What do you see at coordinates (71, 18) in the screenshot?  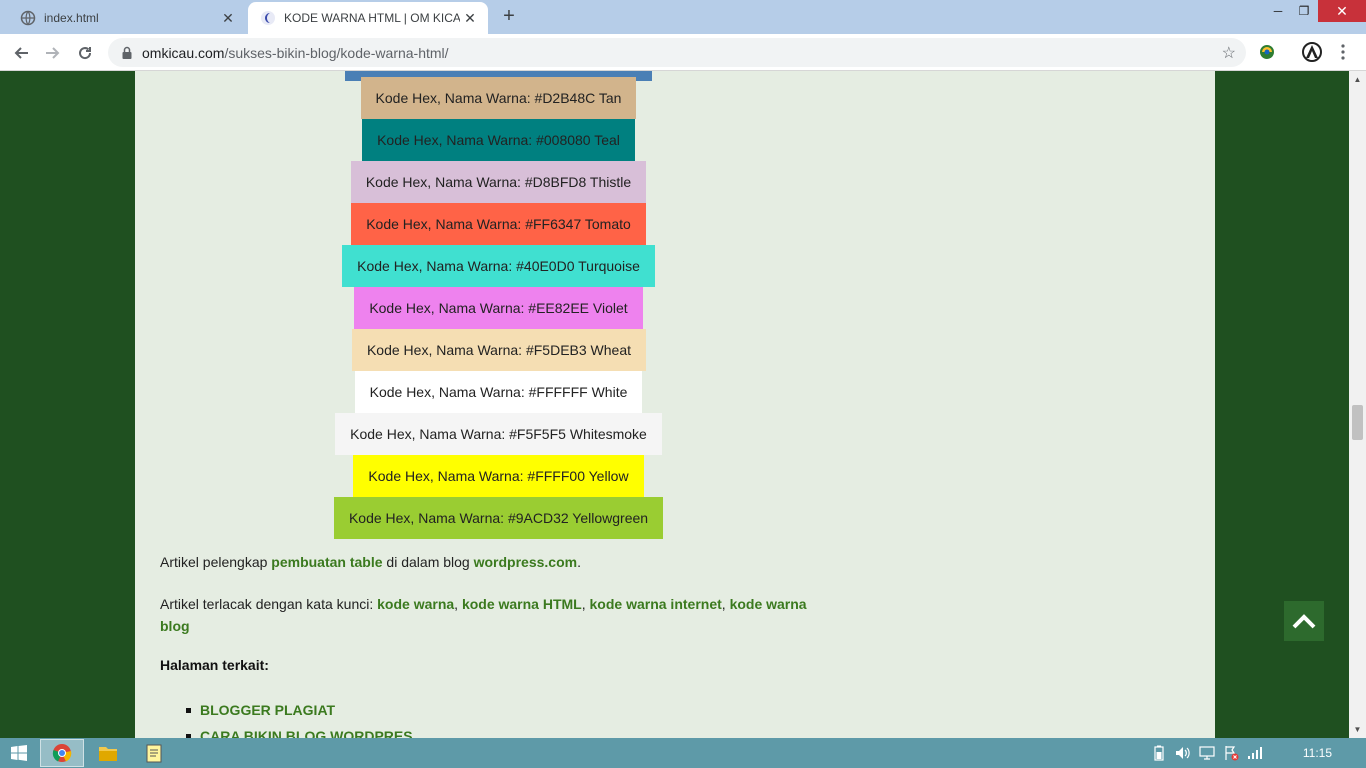 I see `tab-title: index.html` at bounding box center [71, 18].